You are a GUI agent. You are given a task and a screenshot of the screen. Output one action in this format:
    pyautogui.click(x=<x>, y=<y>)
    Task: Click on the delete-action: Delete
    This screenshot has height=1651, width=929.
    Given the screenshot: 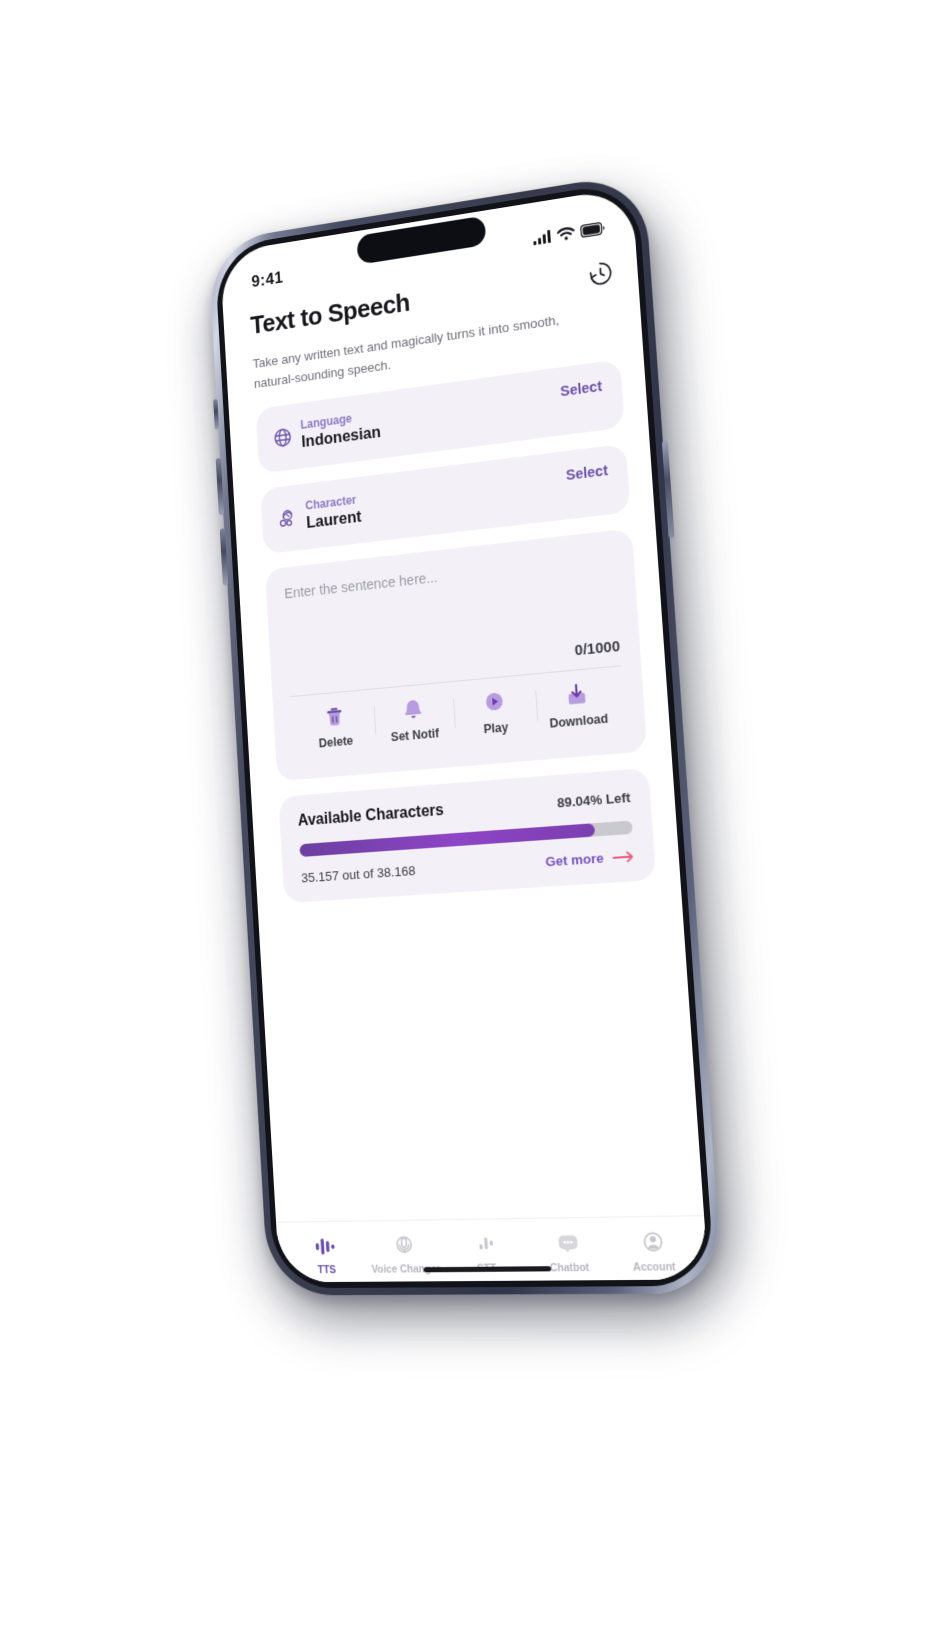 What is the action you would take?
    pyautogui.click(x=335, y=726)
    